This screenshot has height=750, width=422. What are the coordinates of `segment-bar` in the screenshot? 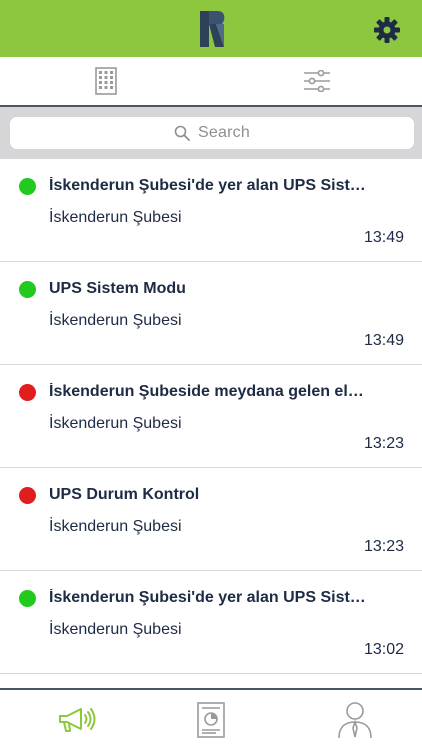 It's located at (211, 82).